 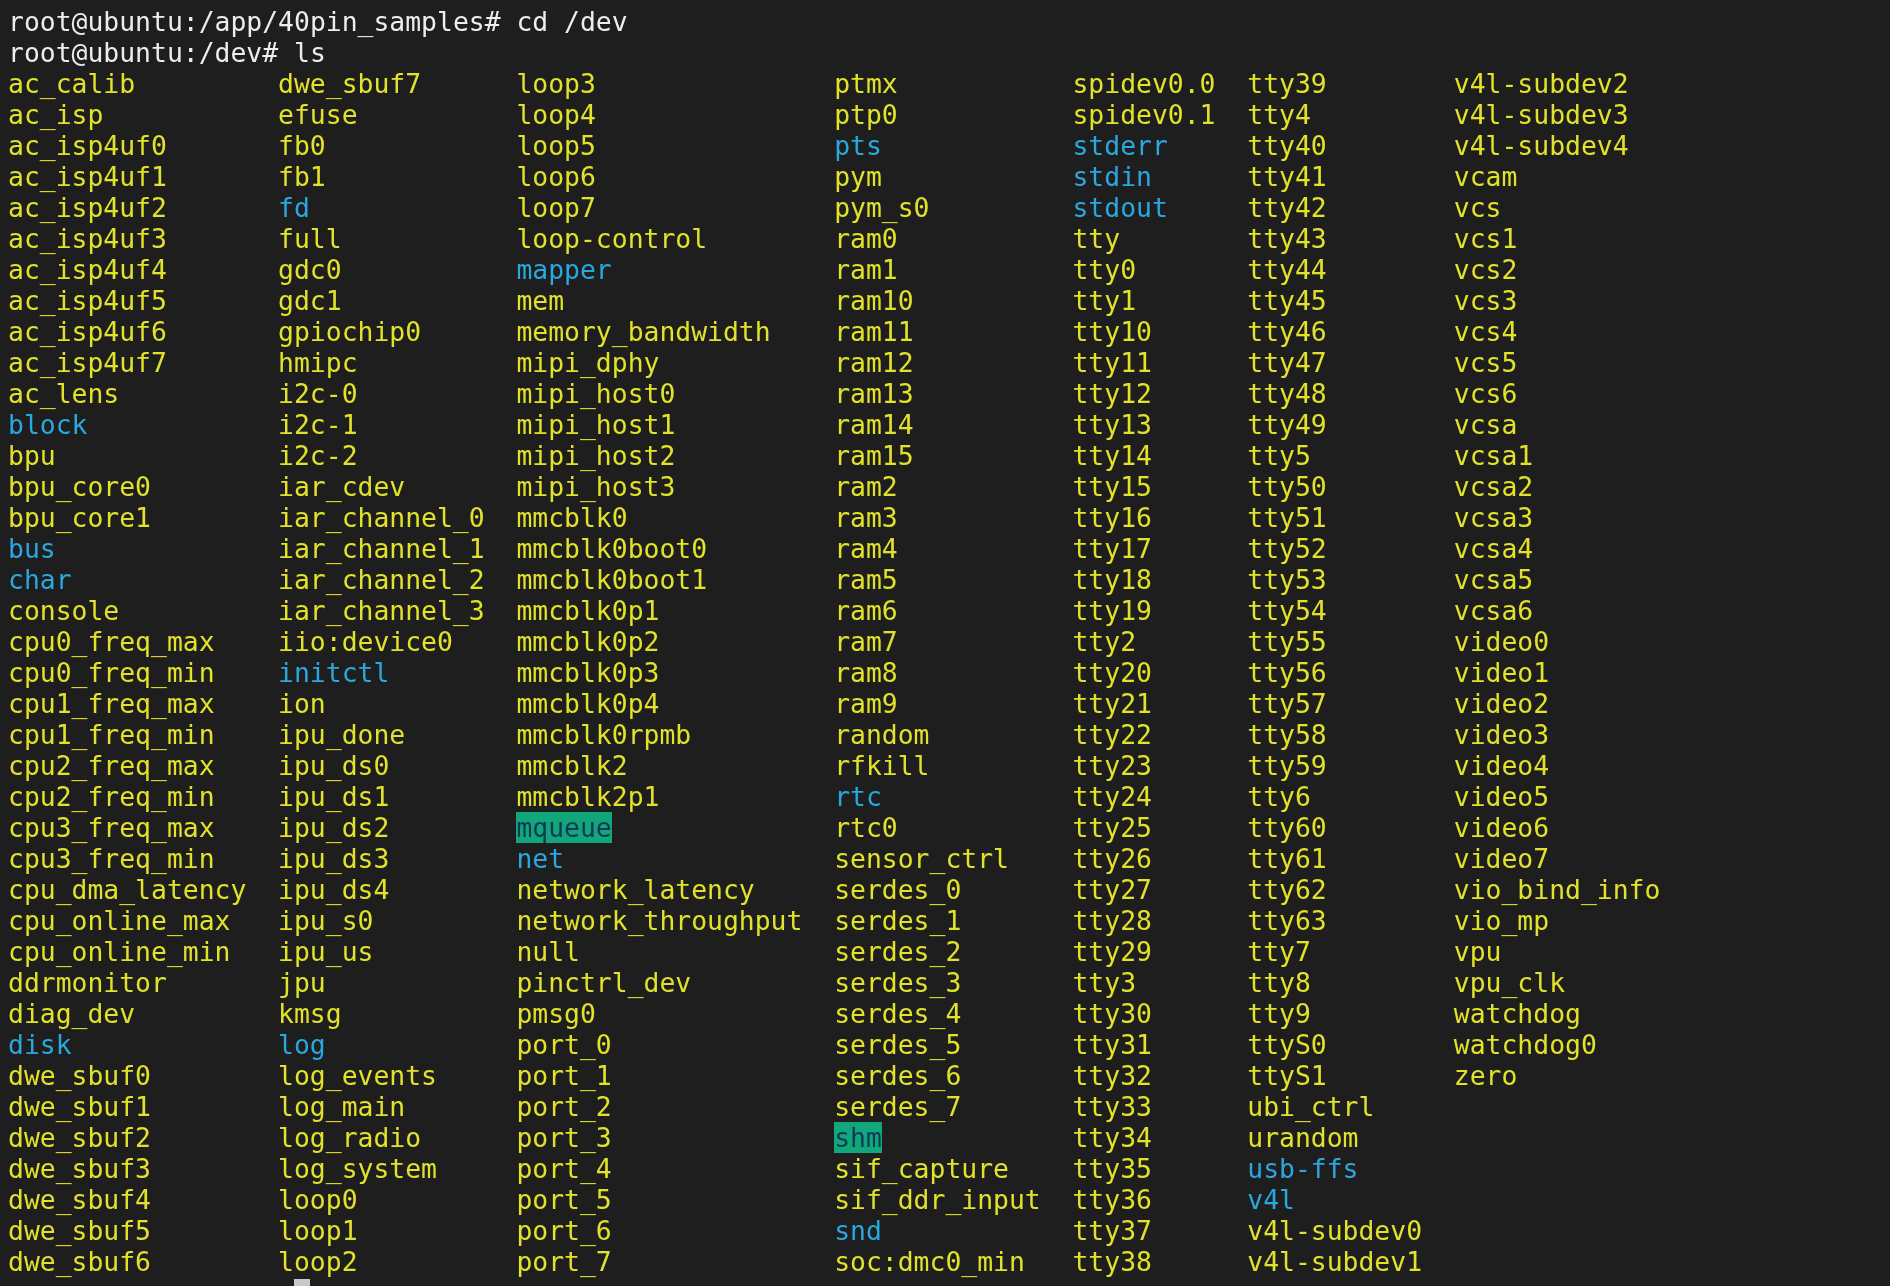 What do you see at coordinates (1104, 269) in the screenshot?
I see `file-name: tty0` at bounding box center [1104, 269].